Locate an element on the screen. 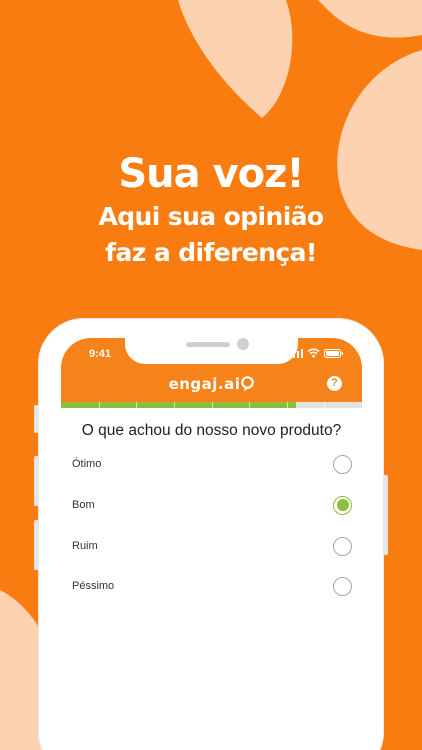 This screenshot has height=750, width=422. phone-volume-up-button is located at coordinates (36, 481).